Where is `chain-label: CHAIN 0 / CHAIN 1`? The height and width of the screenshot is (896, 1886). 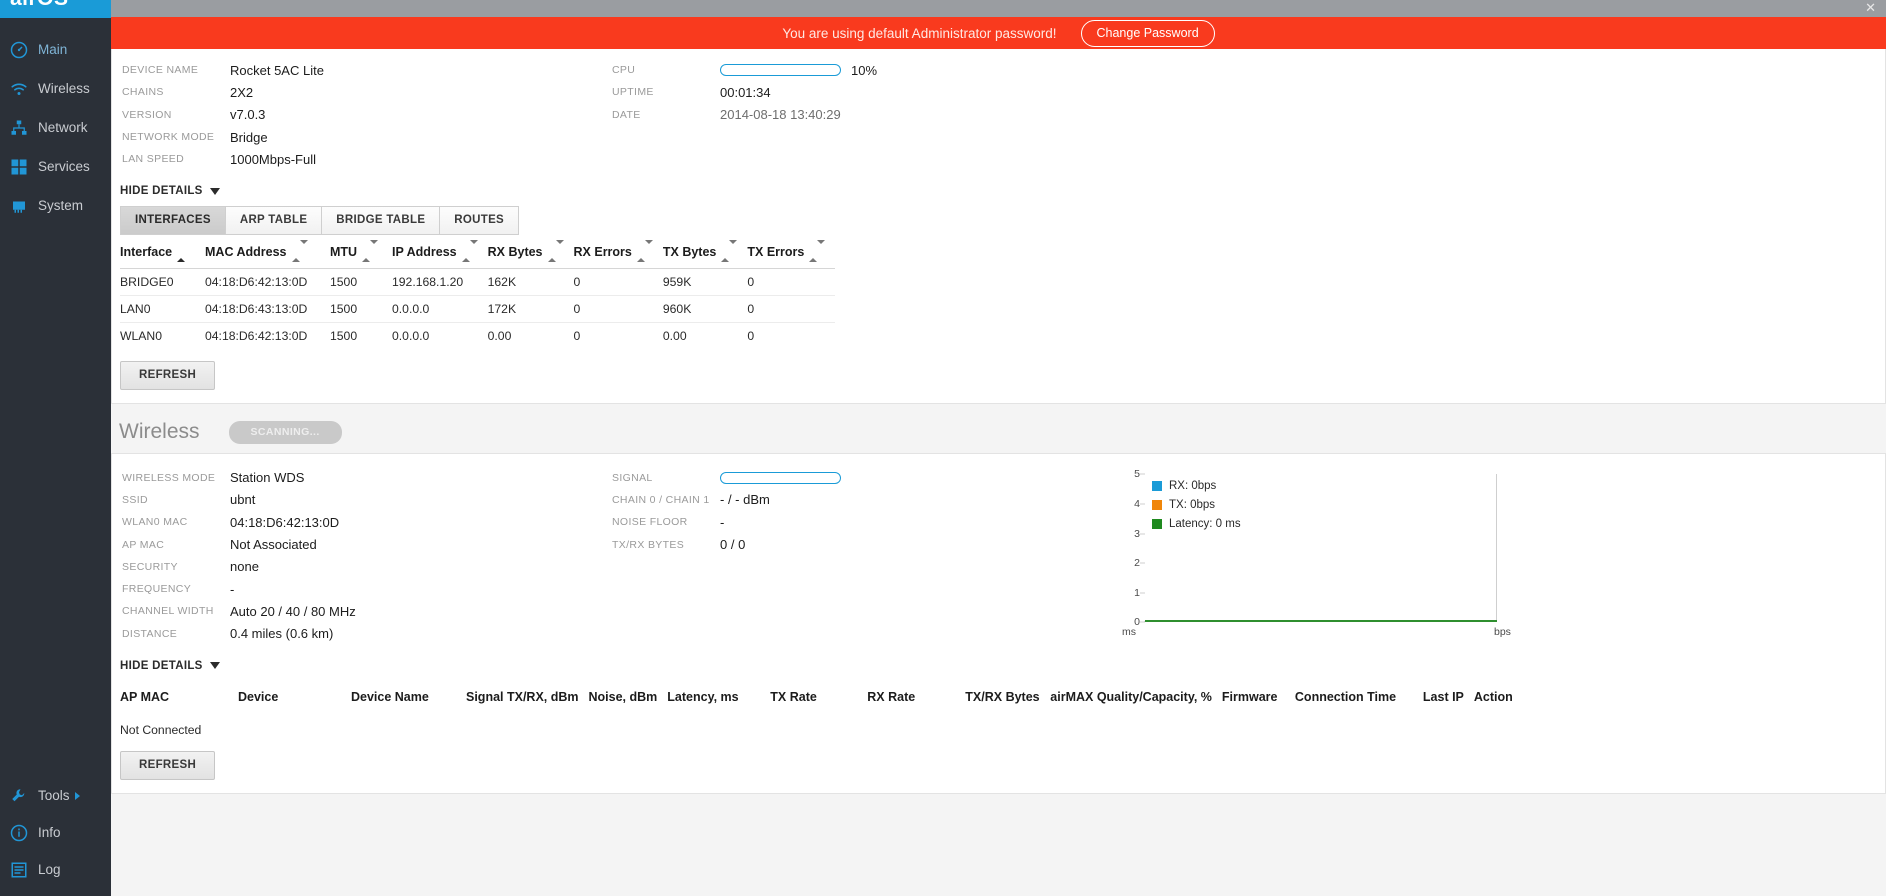
chain-label: CHAIN 0 / CHAIN 1 is located at coordinates (661, 499).